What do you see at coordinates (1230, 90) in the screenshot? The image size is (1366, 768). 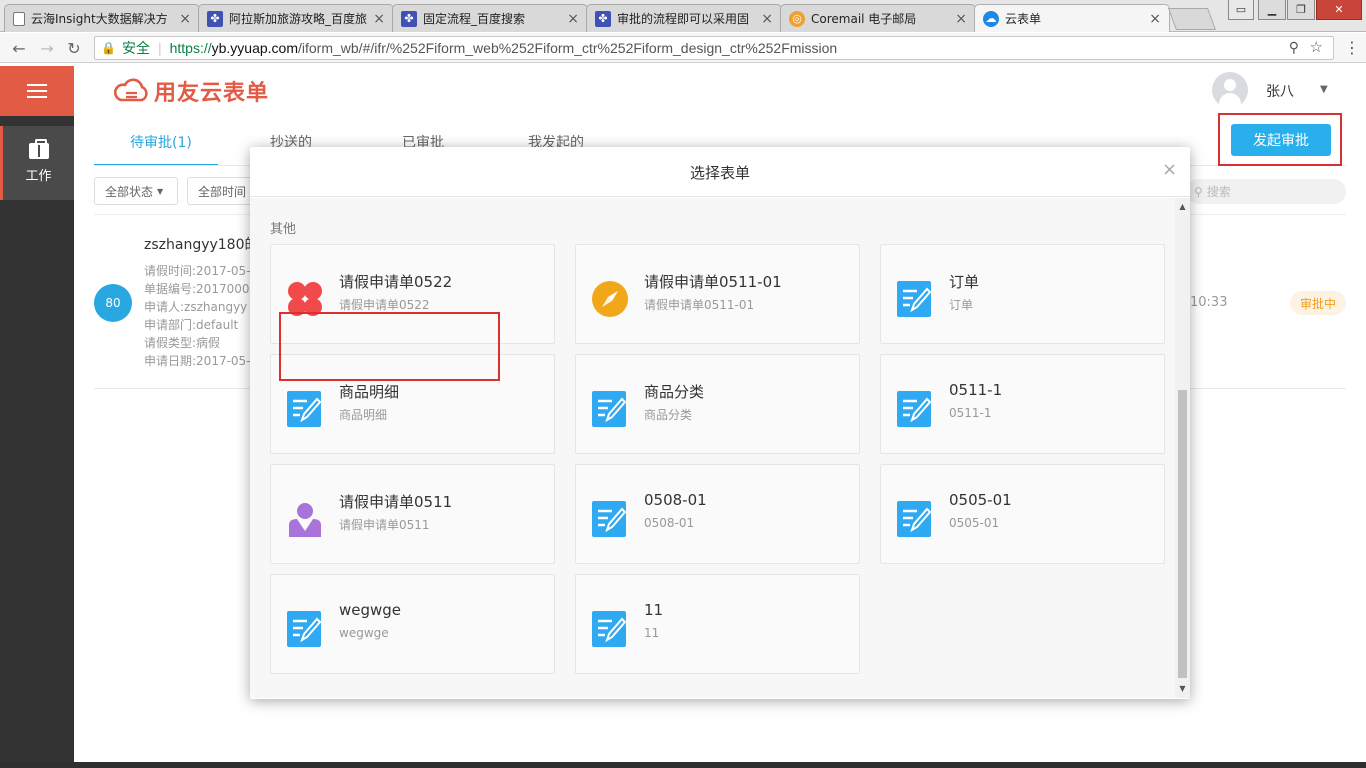 I see `avatar` at bounding box center [1230, 90].